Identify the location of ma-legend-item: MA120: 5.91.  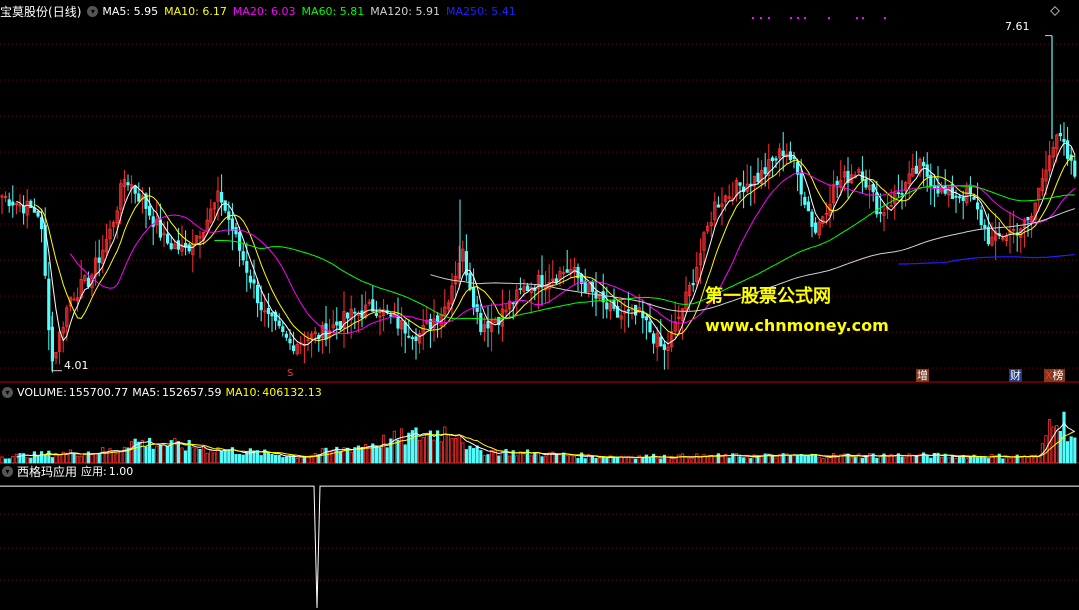
(405, 11).